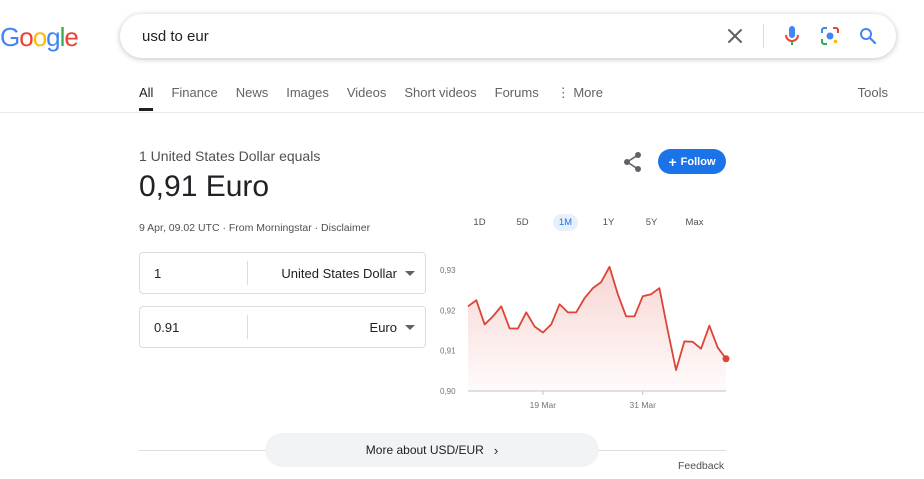 The height and width of the screenshot is (479, 924). I want to click on range-selector: 1D 5D 1M 1Y 5Y Max, so click(587, 222).